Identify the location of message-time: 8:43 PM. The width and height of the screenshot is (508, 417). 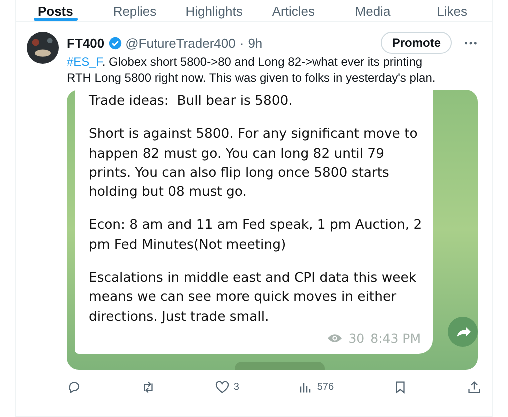
(395, 338).